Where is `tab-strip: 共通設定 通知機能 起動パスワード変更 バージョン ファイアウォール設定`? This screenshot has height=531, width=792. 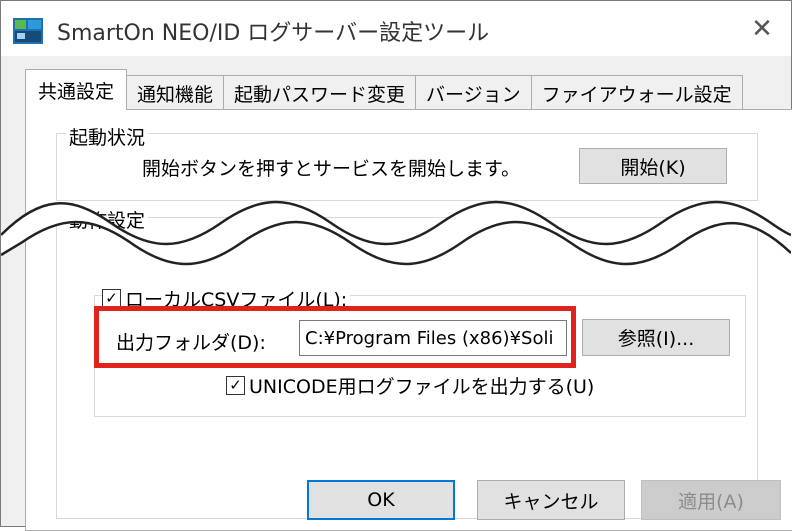 tab-strip: 共通設定 通知機能 起動パスワード変更 バージョン ファイアウォール設定 is located at coordinates (384, 89).